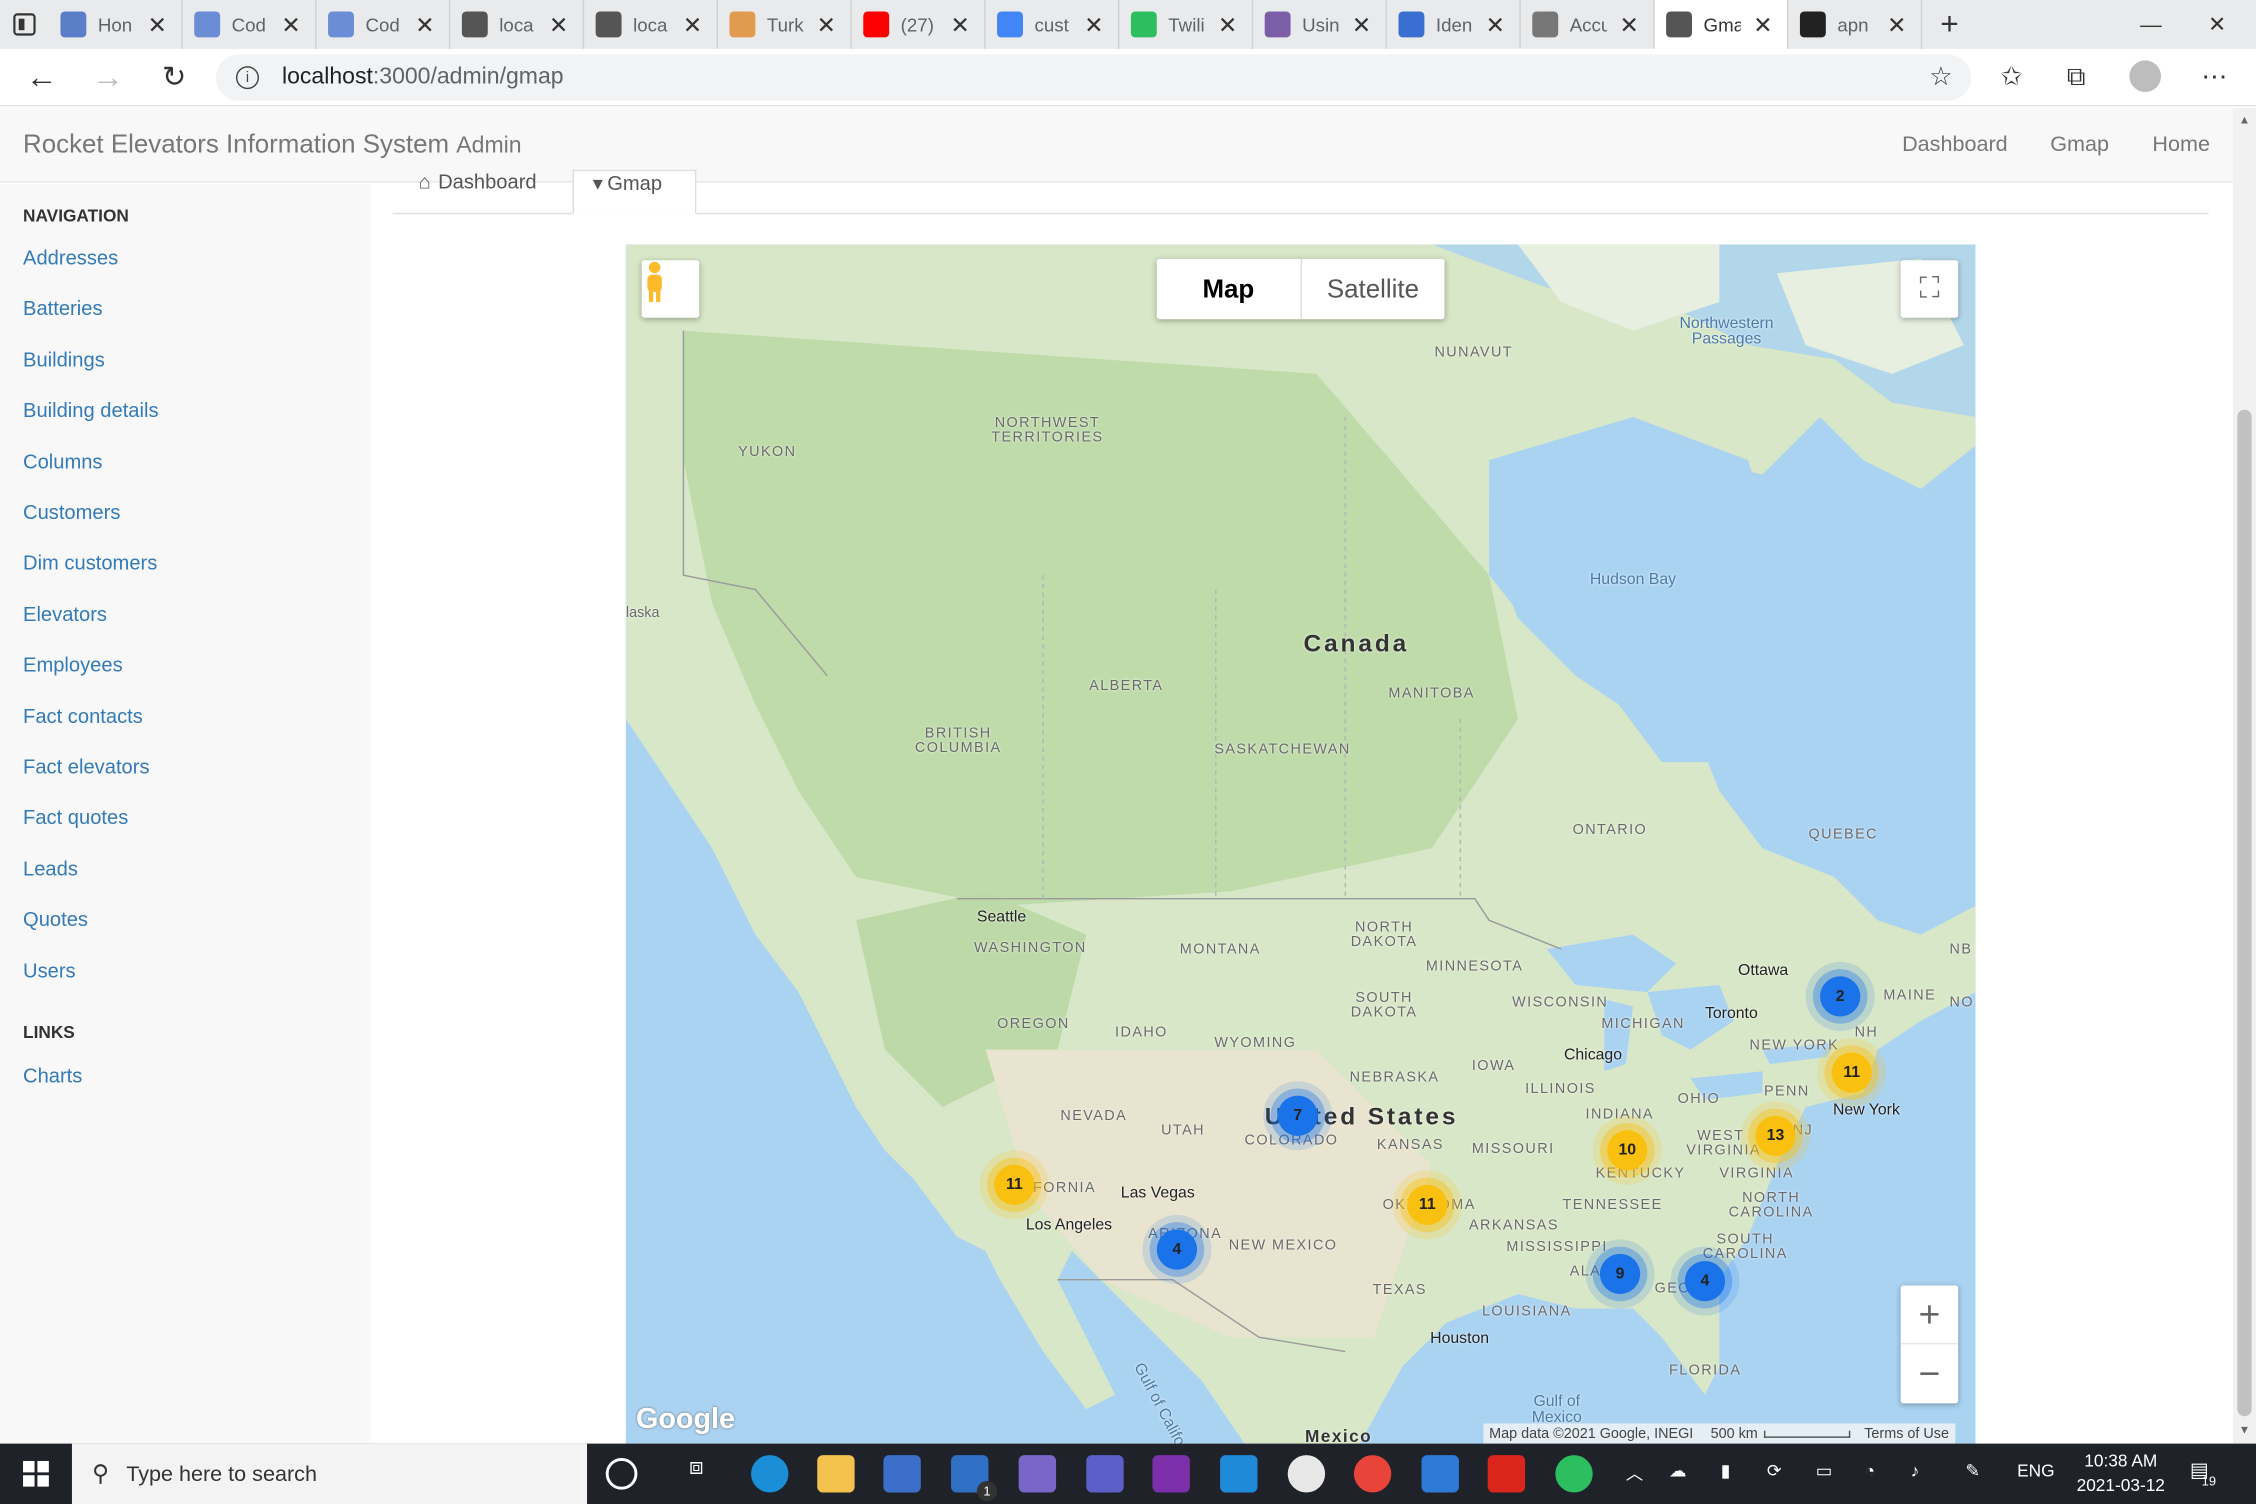 This screenshot has width=2256, height=1504. I want to click on map-type-satellite-button: Satellite, so click(1372, 289).